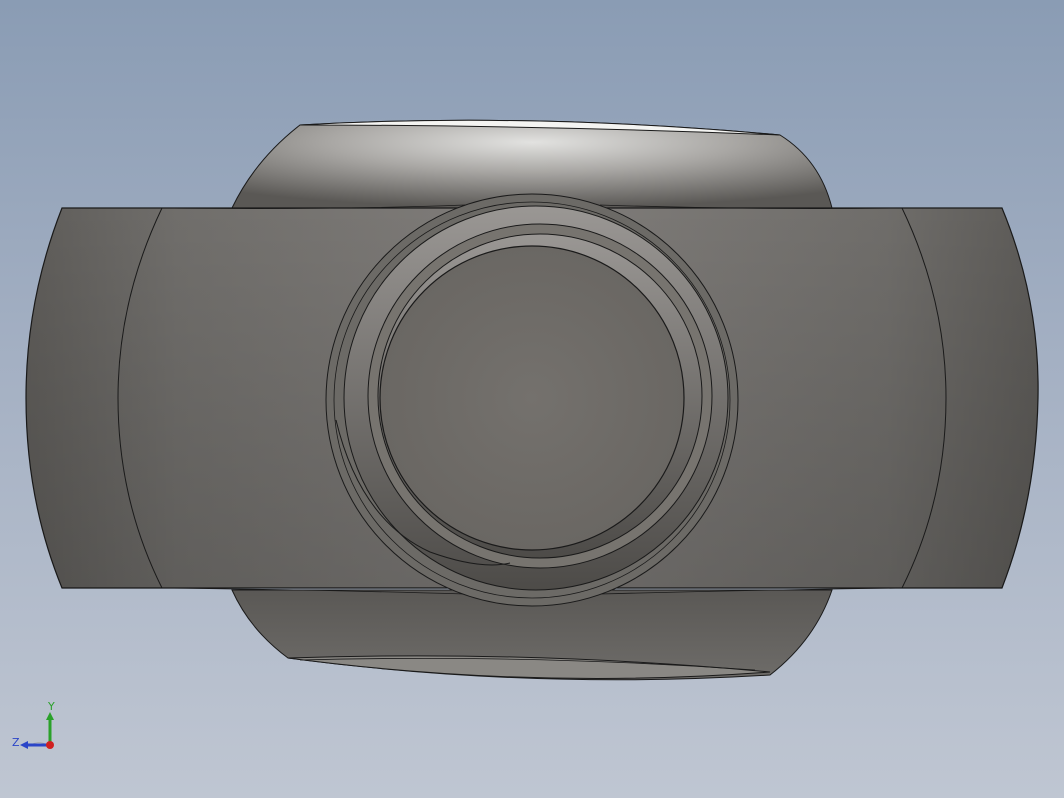 This screenshot has height=798, width=1064. Describe the element at coordinates (33, 724) in the screenshot. I see `coordinate-triad: Y Z` at that location.